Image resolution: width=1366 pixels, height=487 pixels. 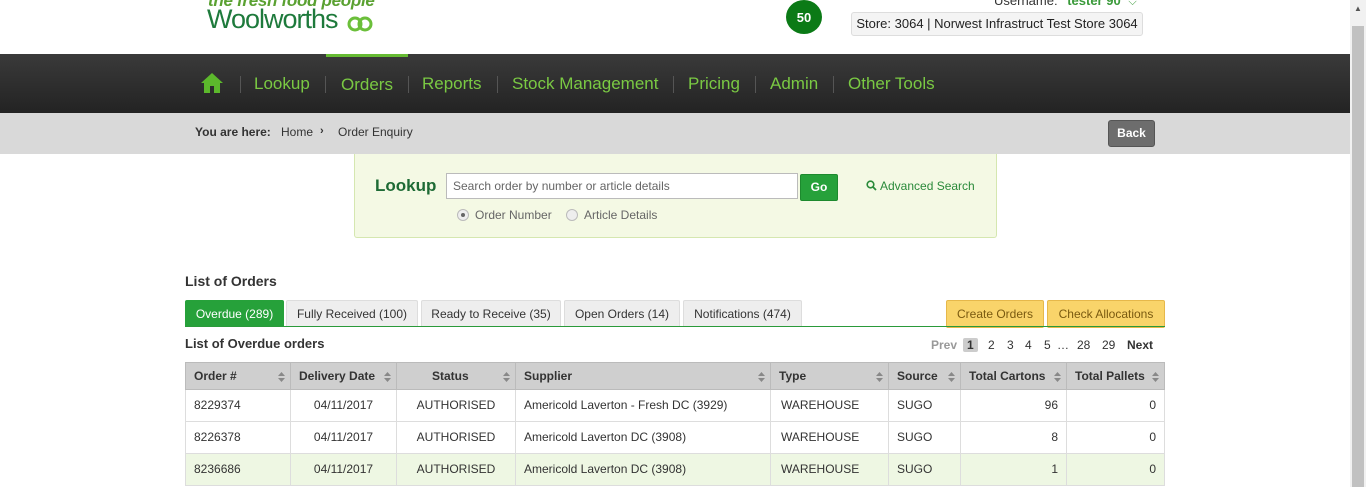 What do you see at coordinates (1110, 376) in the screenshot?
I see `column-label: Total Pallets` at bounding box center [1110, 376].